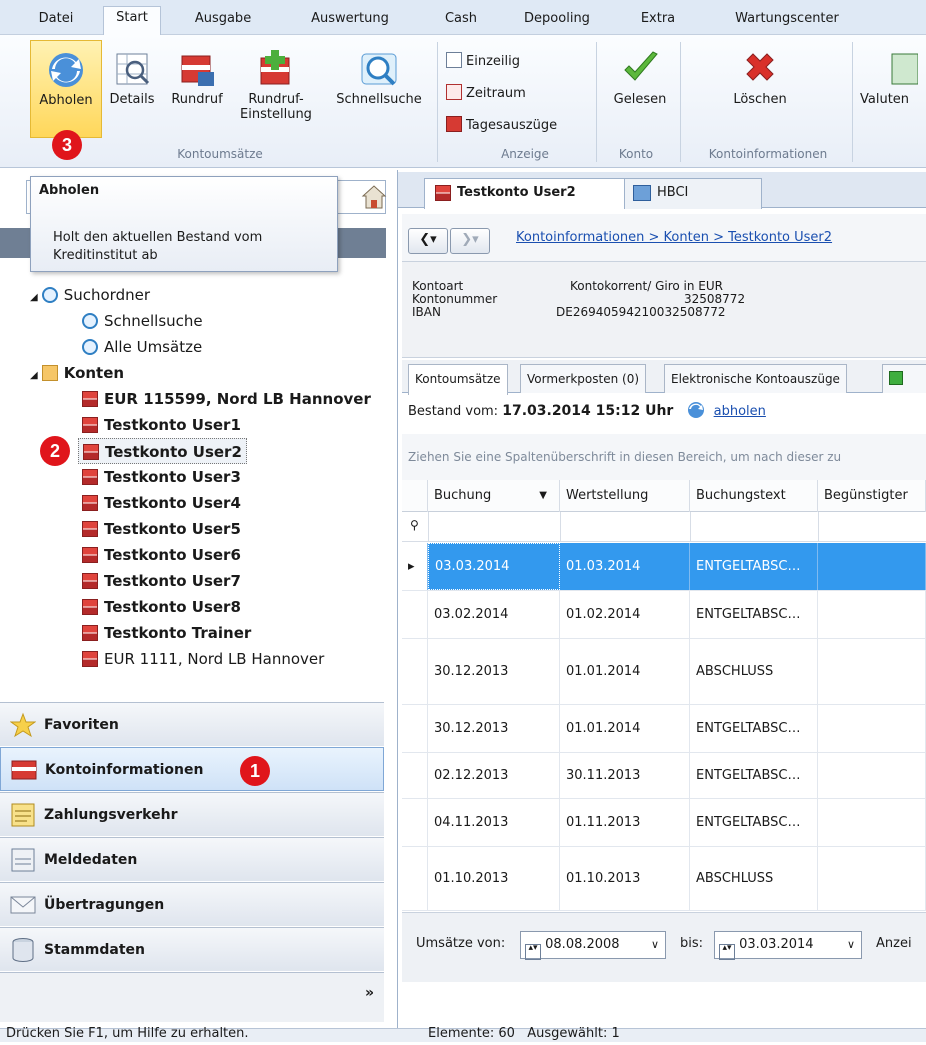 The width and height of the screenshot is (926, 1045). Describe the element at coordinates (494, 614) in the screenshot. I see `cell-buchung: 03.02.2014` at that location.